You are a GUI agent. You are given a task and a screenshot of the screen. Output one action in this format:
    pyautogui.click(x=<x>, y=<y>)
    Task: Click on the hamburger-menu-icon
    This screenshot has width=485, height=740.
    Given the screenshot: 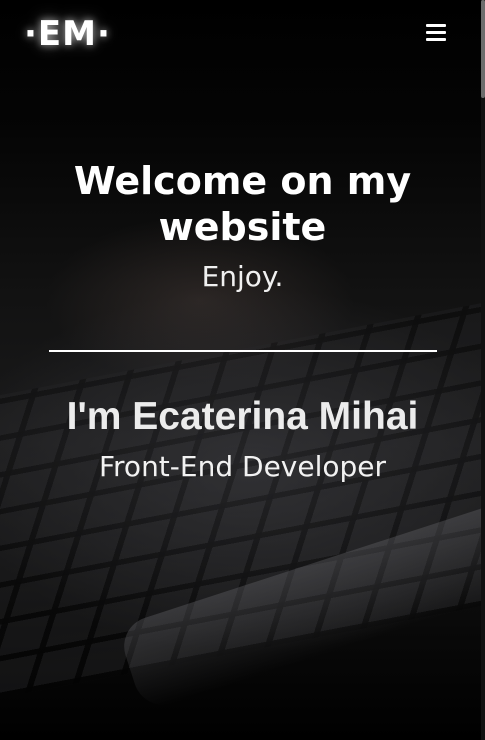 What is the action you would take?
    pyautogui.click(x=437, y=33)
    